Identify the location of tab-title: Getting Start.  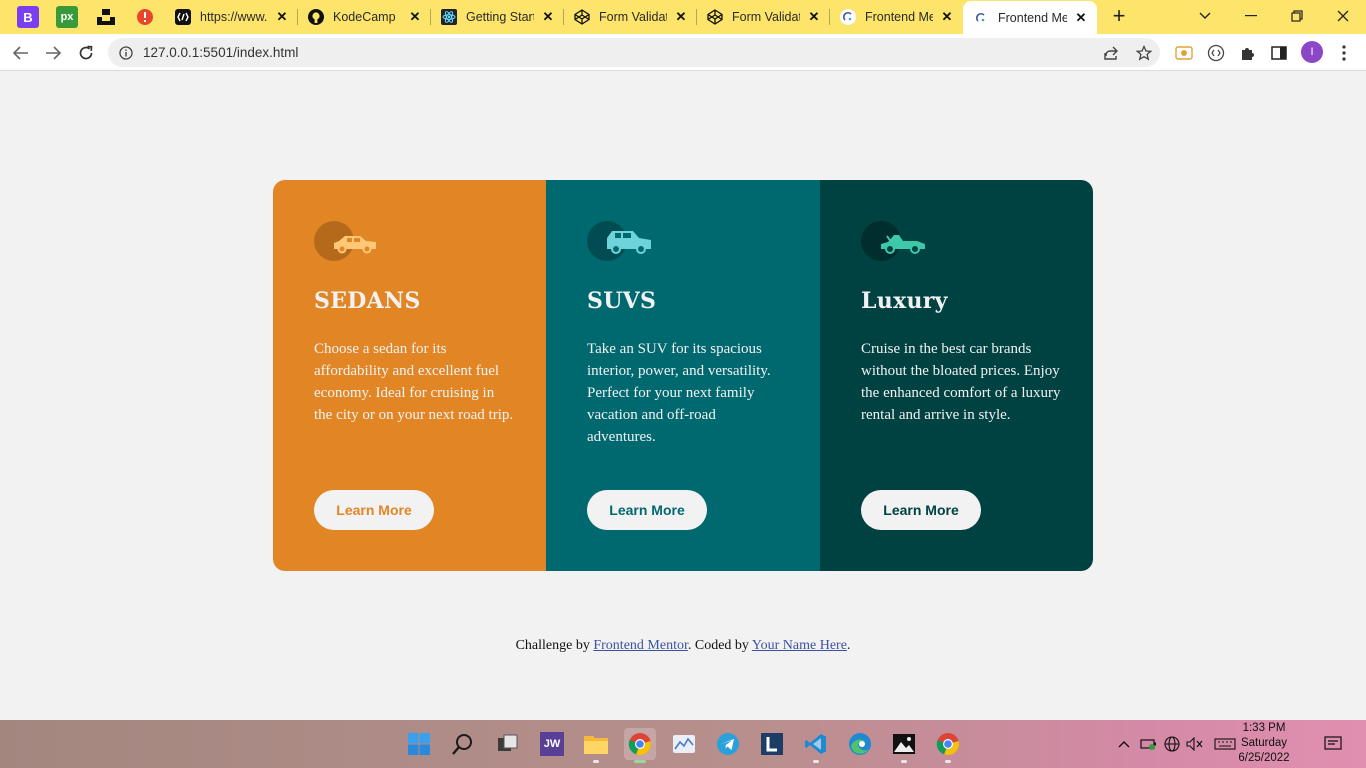
(500, 17).